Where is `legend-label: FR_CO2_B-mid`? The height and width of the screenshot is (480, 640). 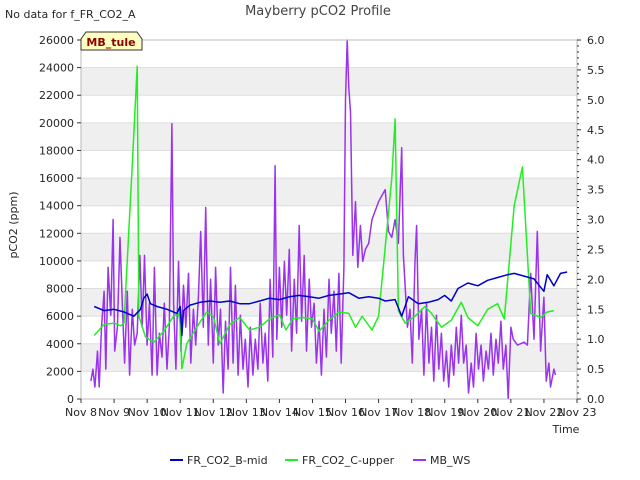 legend-label: FR_CO2_B-mid is located at coordinates (227, 460).